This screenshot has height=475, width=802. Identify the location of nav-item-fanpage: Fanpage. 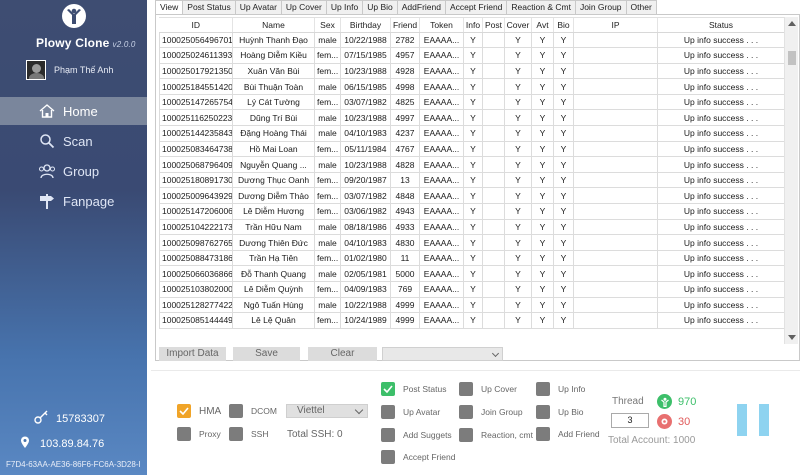
(73, 201).